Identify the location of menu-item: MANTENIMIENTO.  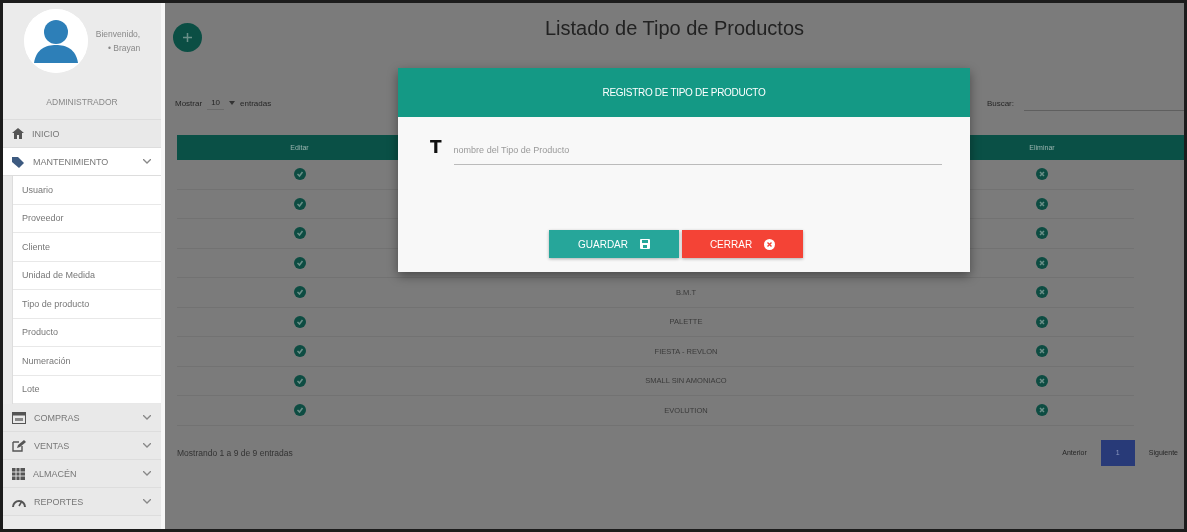
(82, 162).